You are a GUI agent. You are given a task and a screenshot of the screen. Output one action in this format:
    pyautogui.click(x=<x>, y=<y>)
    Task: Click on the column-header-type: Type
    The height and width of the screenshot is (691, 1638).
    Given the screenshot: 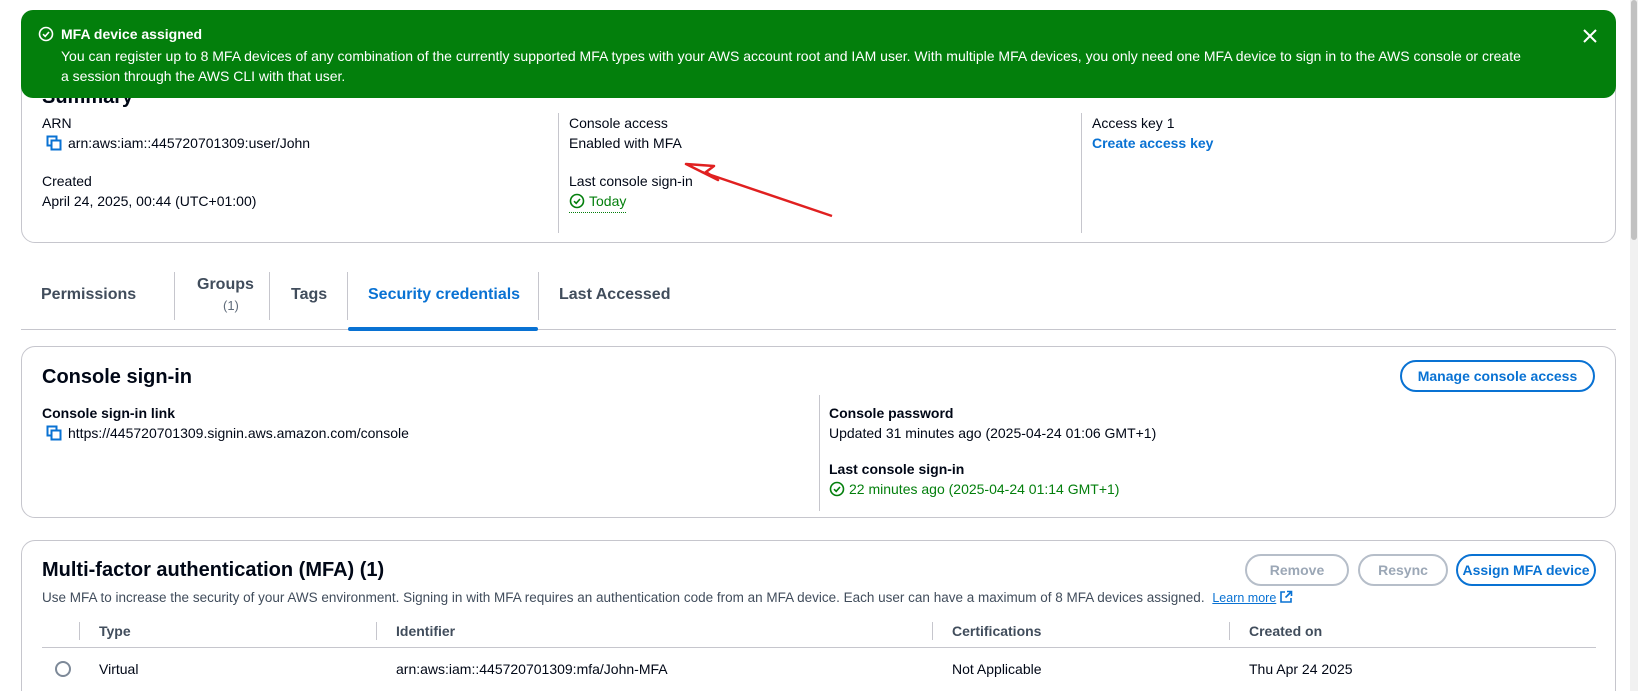 What is the action you would take?
    pyautogui.click(x=115, y=631)
    